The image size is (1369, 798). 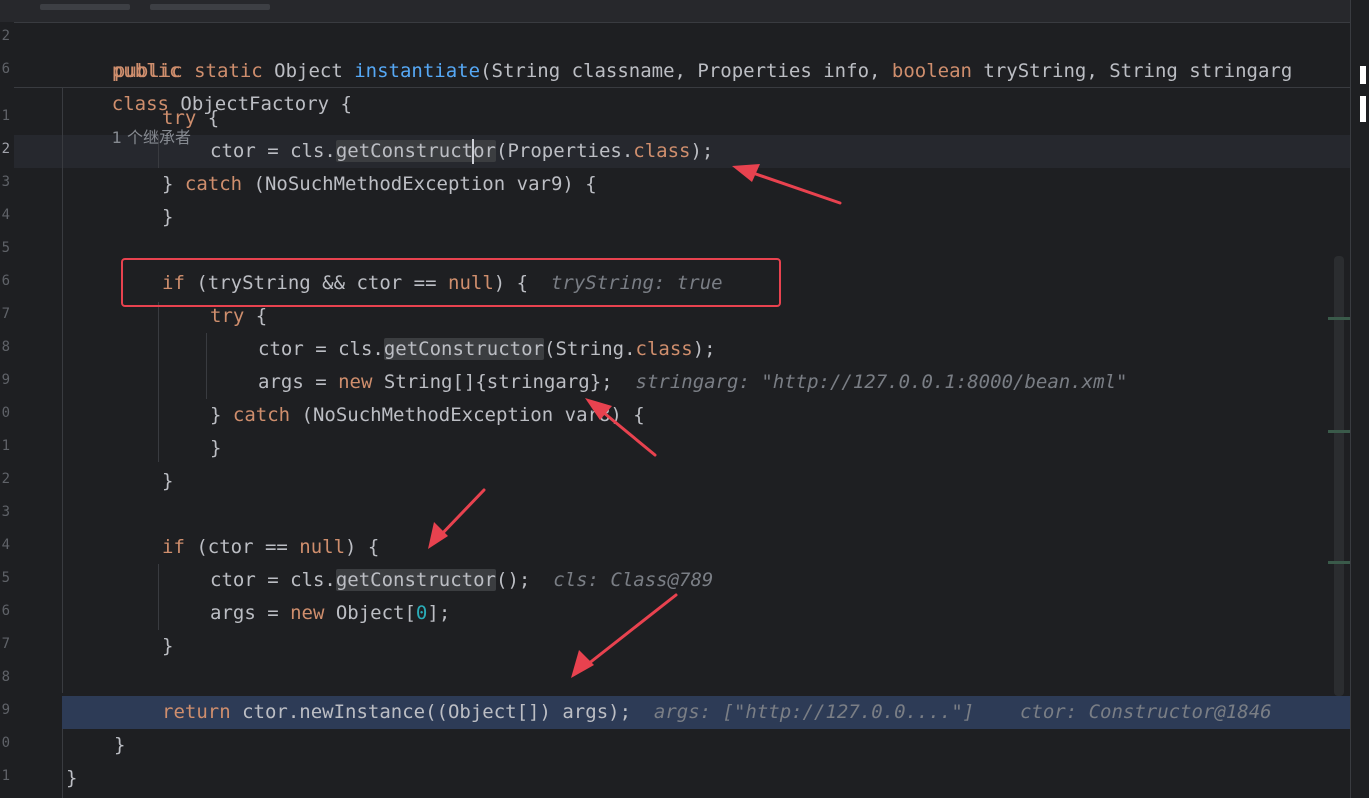 What do you see at coordinates (467, 415) in the screenshot?
I see `code-text: (NoSuchMethodException var8) {` at bounding box center [467, 415].